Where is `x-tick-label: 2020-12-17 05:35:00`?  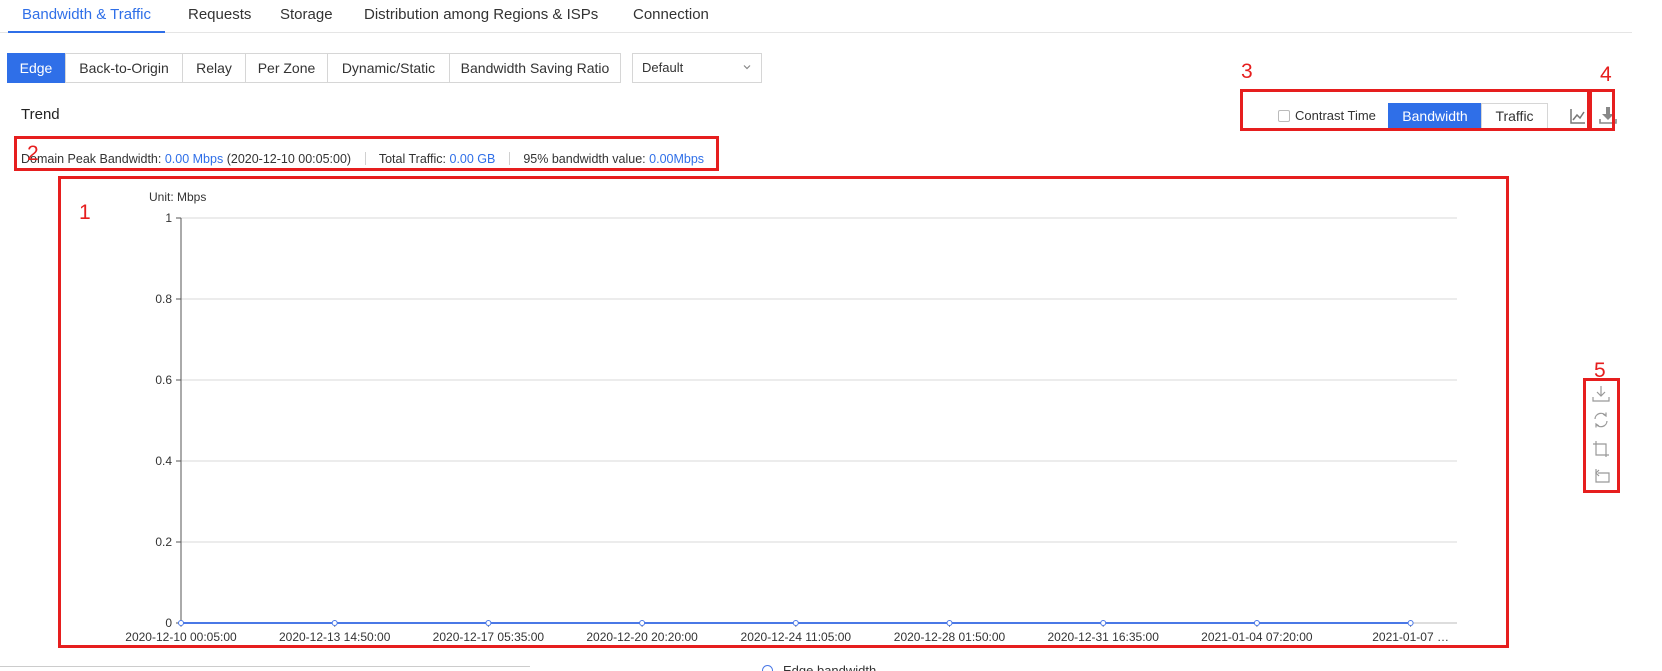 x-tick-label: 2020-12-17 05:35:00 is located at coordinates (489, 637).